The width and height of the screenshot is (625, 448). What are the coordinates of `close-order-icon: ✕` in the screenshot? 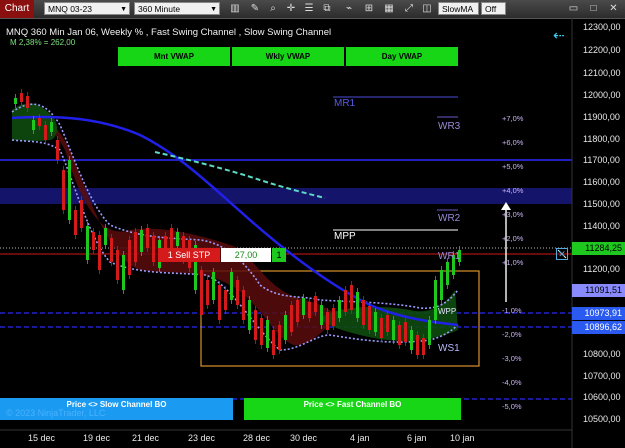 It's located at (562, 254).